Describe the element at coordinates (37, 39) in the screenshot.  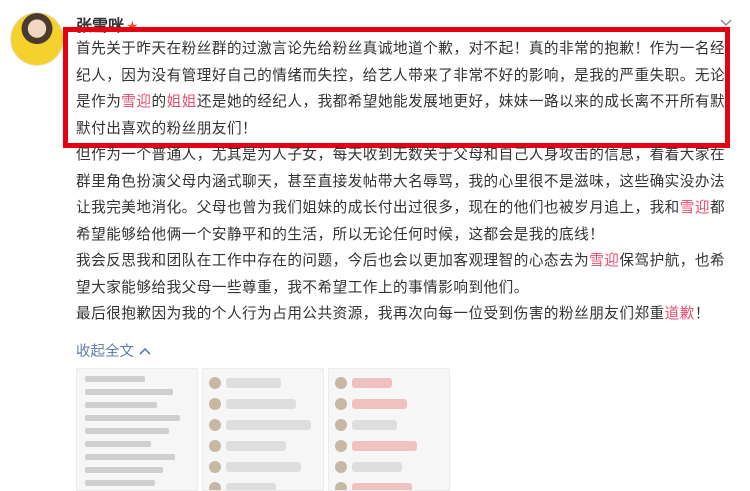
I see `avatar` at that location.